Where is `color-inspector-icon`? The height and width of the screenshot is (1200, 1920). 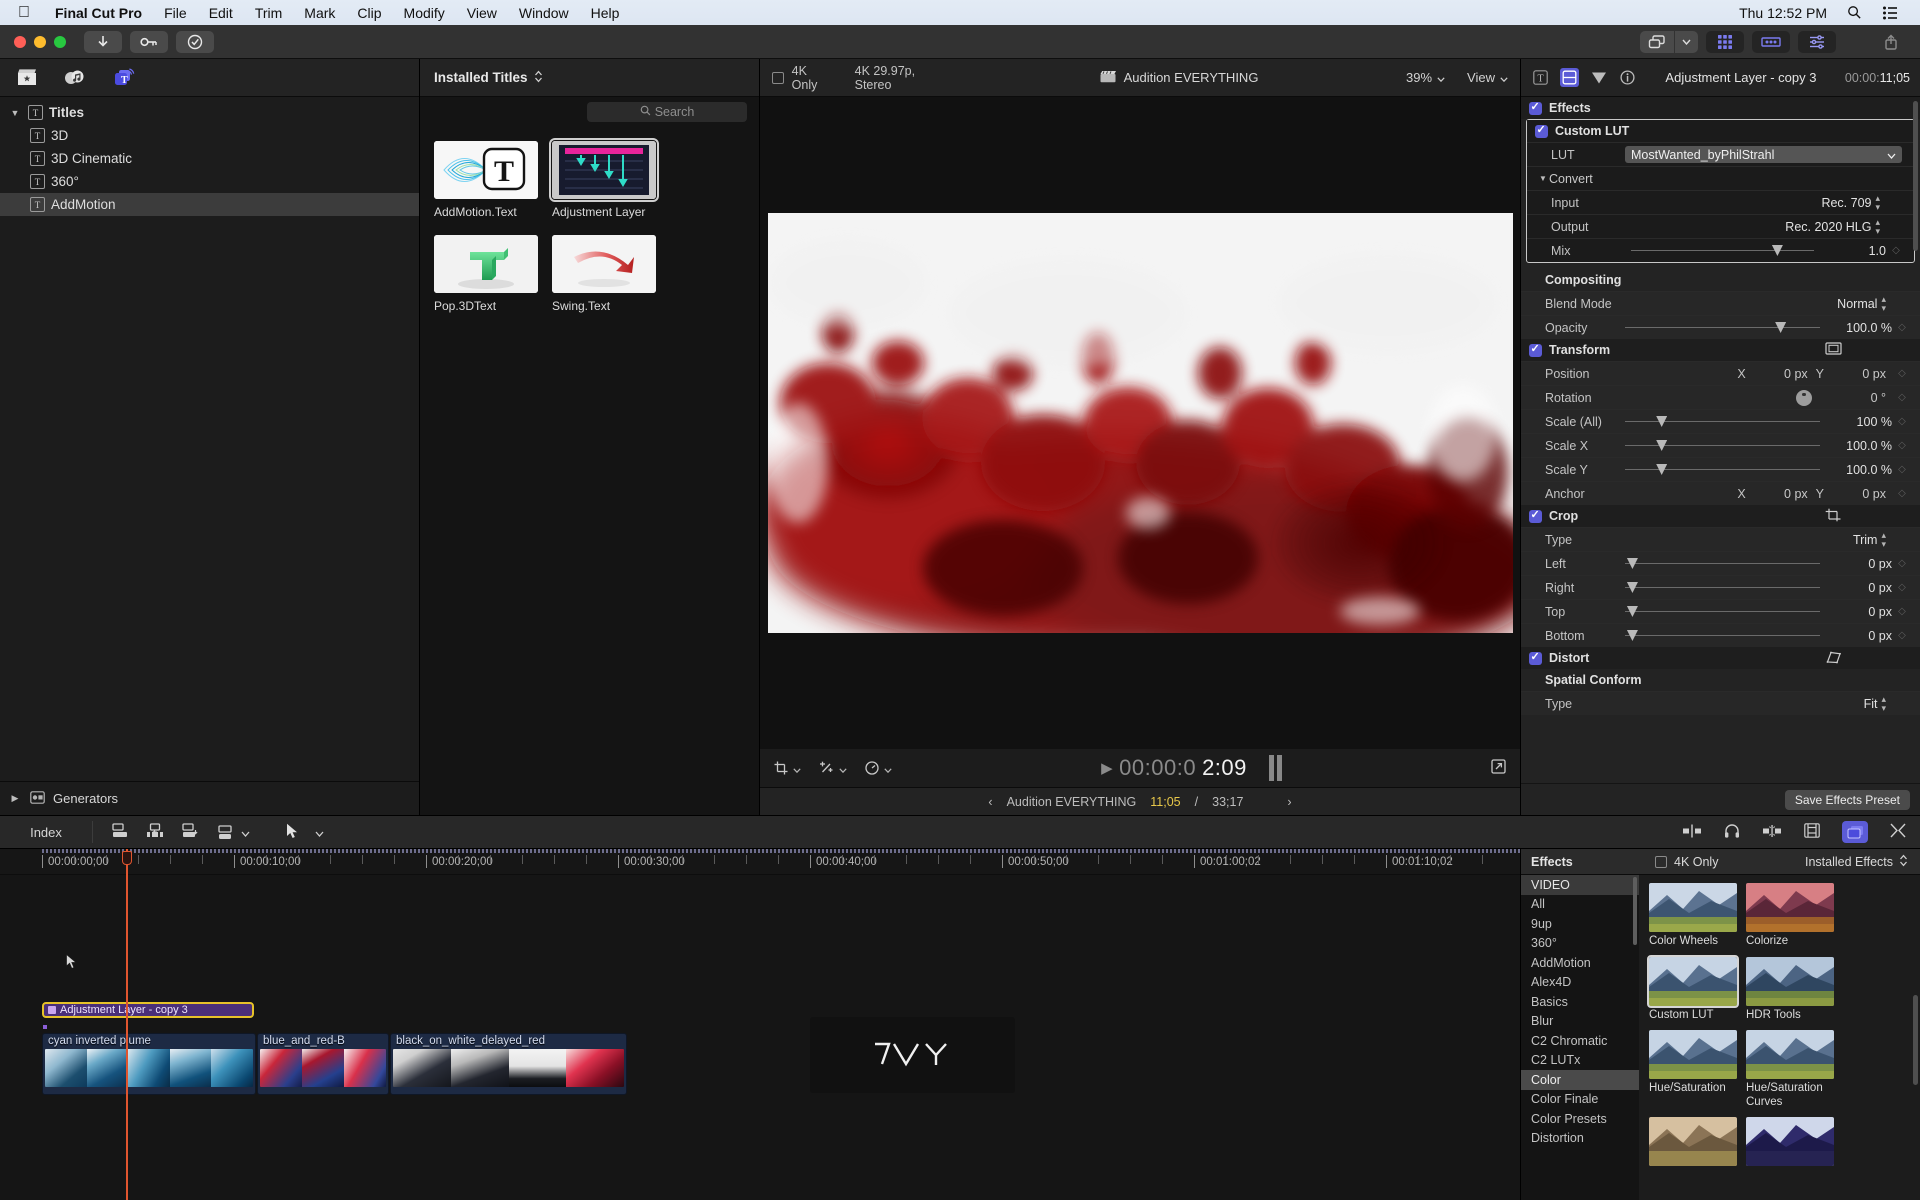 color-inspector-icon is located at coordinates (1598, 77).